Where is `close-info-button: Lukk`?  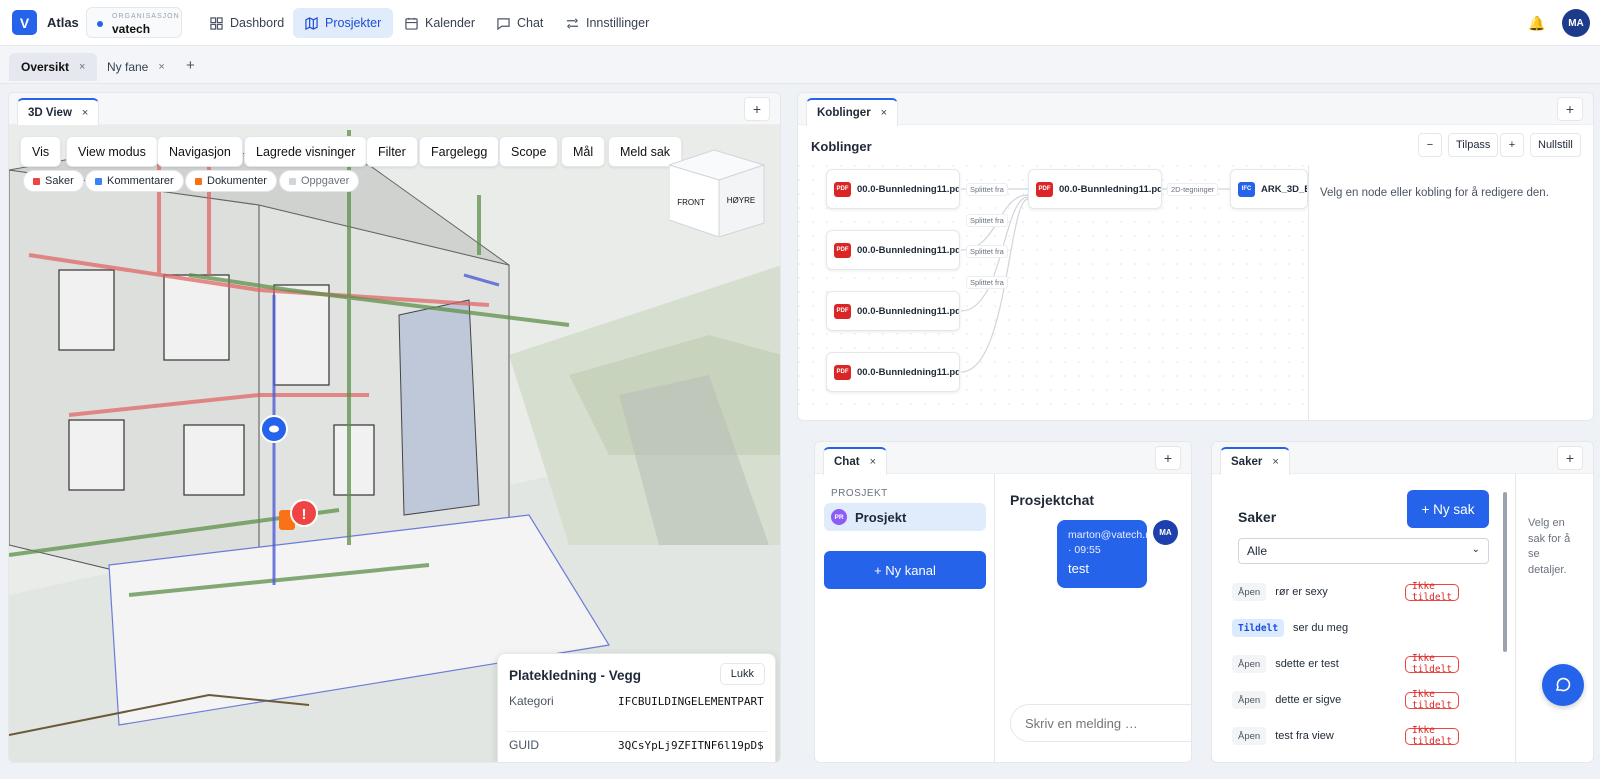 close-info-button: Lukk is located at coordinates (742, 674).